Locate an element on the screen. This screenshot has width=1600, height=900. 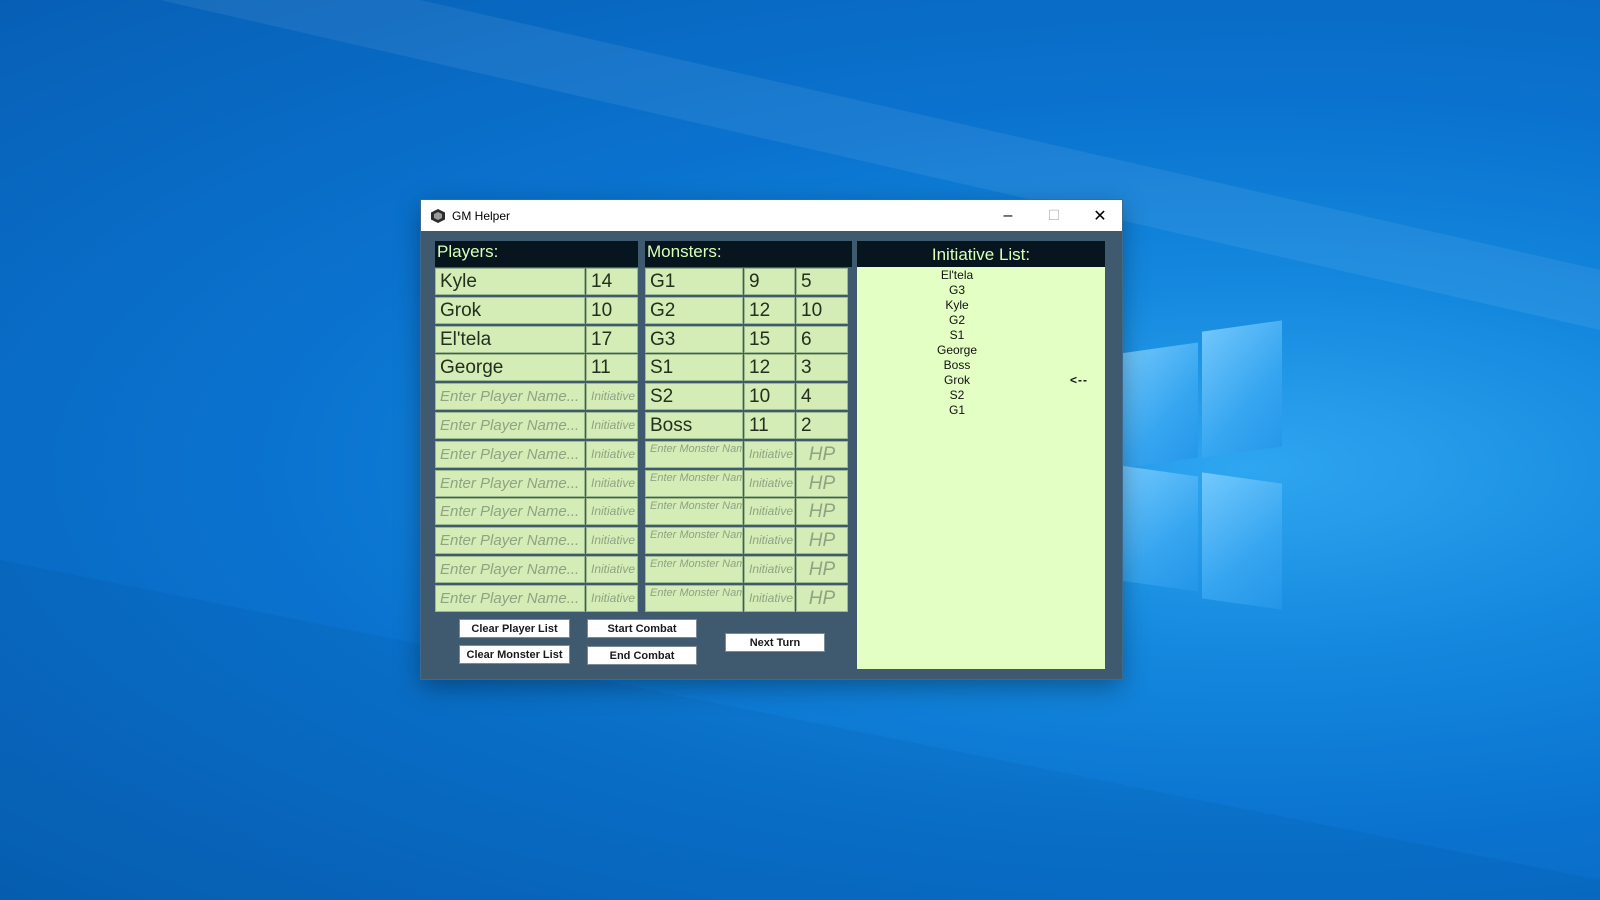
player-name-input: George is located at coordinates (510, 368).